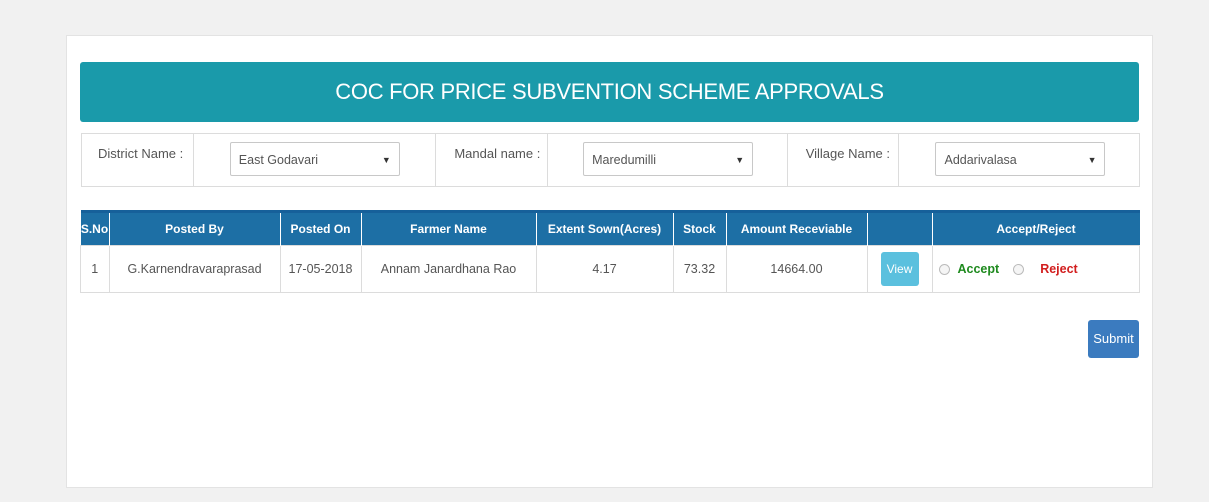  Describe the element at coordinates (320, 269) in the screenshot. I see `cell-posted-on: 17-05-2018` at that location.